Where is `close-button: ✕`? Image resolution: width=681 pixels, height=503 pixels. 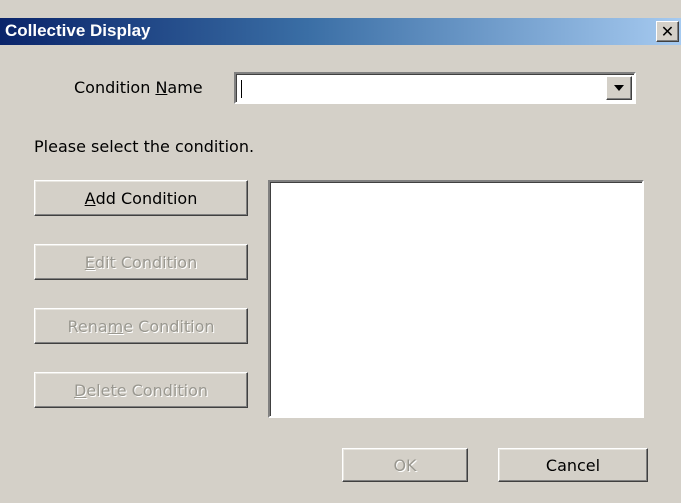 close-button: ✕ is located at coordinates (667, 31).